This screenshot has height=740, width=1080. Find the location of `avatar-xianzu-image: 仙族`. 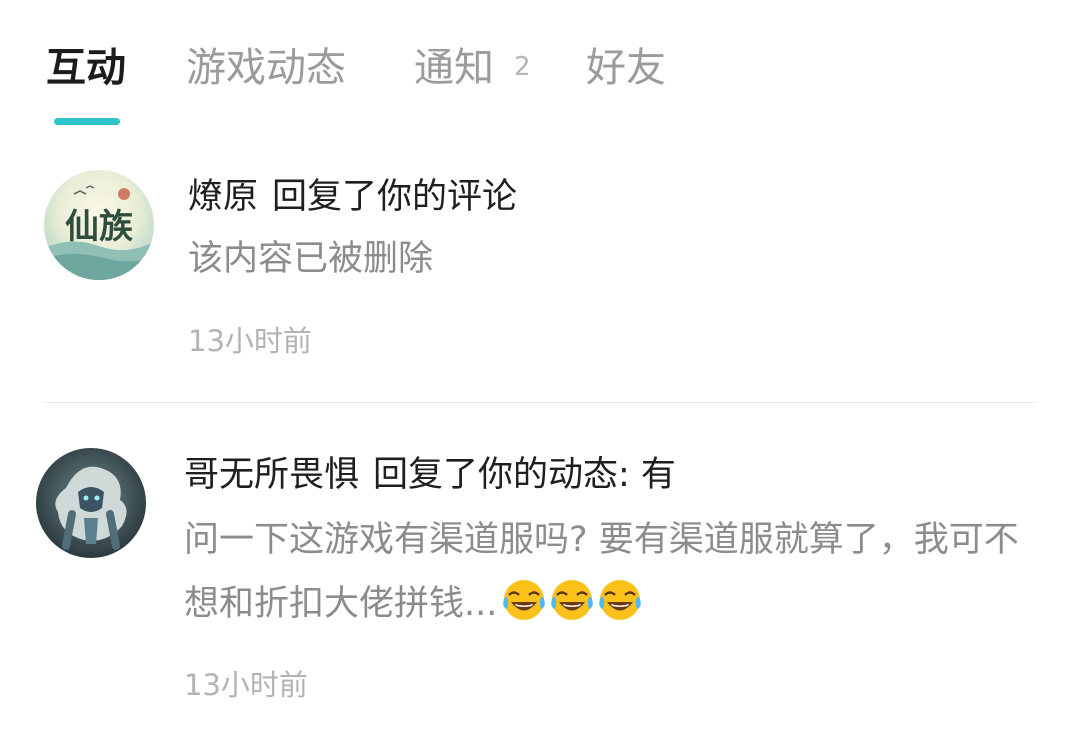

avatar-xianzu-image: 仙族 is located at coordinates (99, 225).